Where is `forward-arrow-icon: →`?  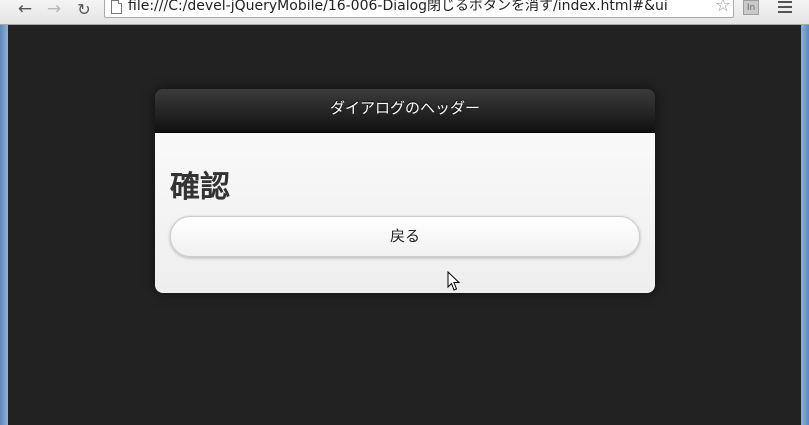
forward-arrow-icon: → is located at coordinates (54, 9).